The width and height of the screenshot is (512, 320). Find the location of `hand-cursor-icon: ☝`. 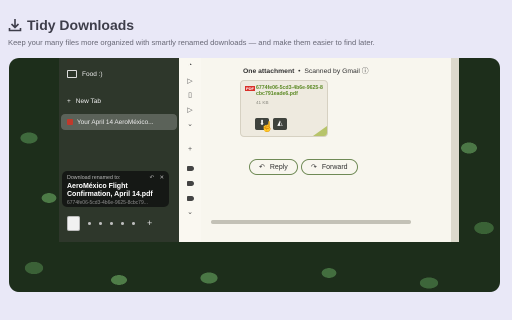

hand-cursor-icon: ☝ is located at coordinates (267, 127).